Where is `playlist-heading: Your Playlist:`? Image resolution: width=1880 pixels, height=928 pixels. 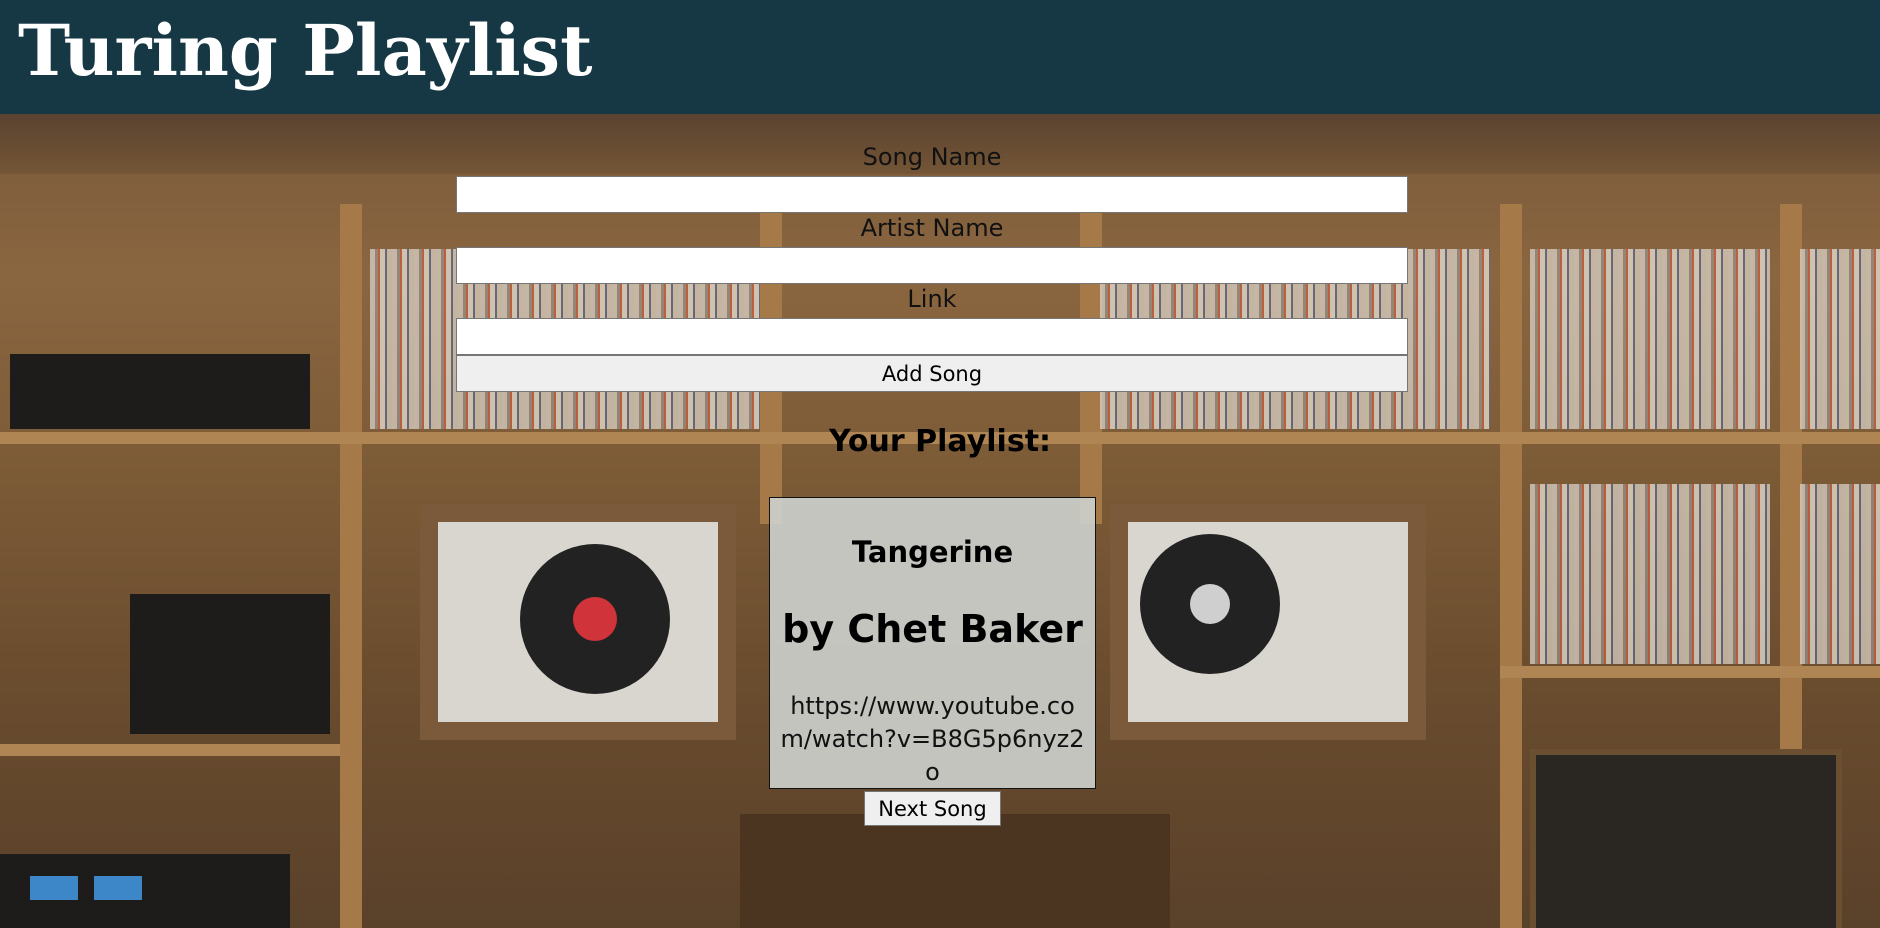 playlist-heading: Your Playlist: is located at coordinates (940, 441).